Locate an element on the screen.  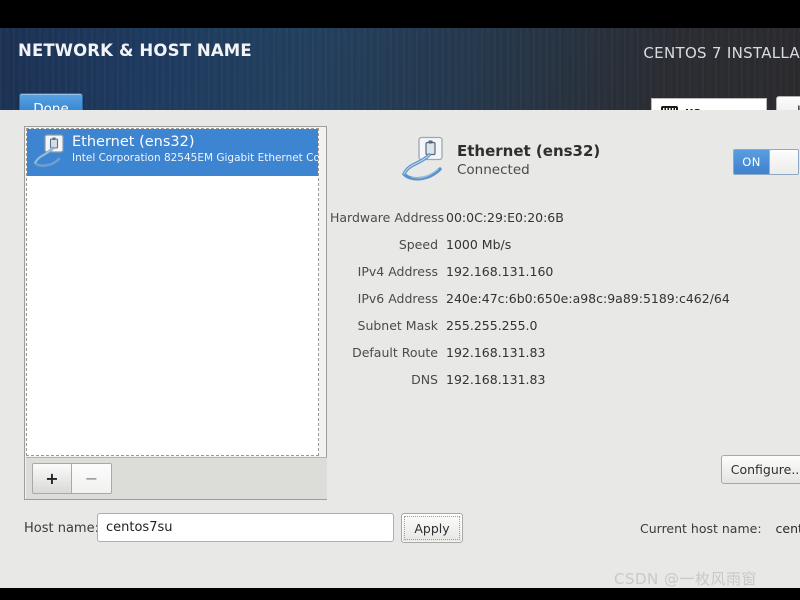
done-button: Done is located at coordinates (51, 101).